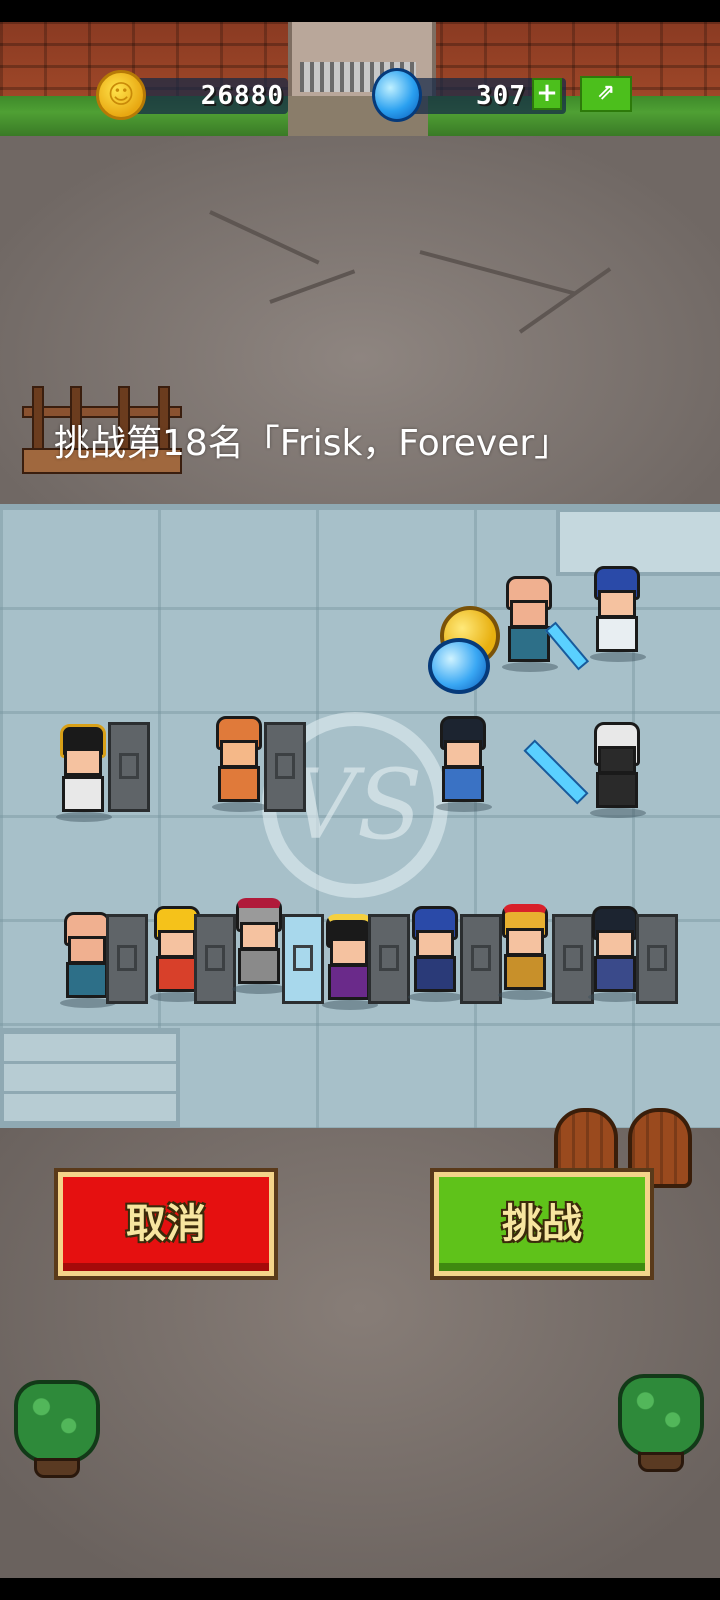 The image size is (720, 1600). What do you see at coordinates (542, 1224) in the screenshot?
I see `challenge-button: 挑战` at bounding box center [542, 1224].